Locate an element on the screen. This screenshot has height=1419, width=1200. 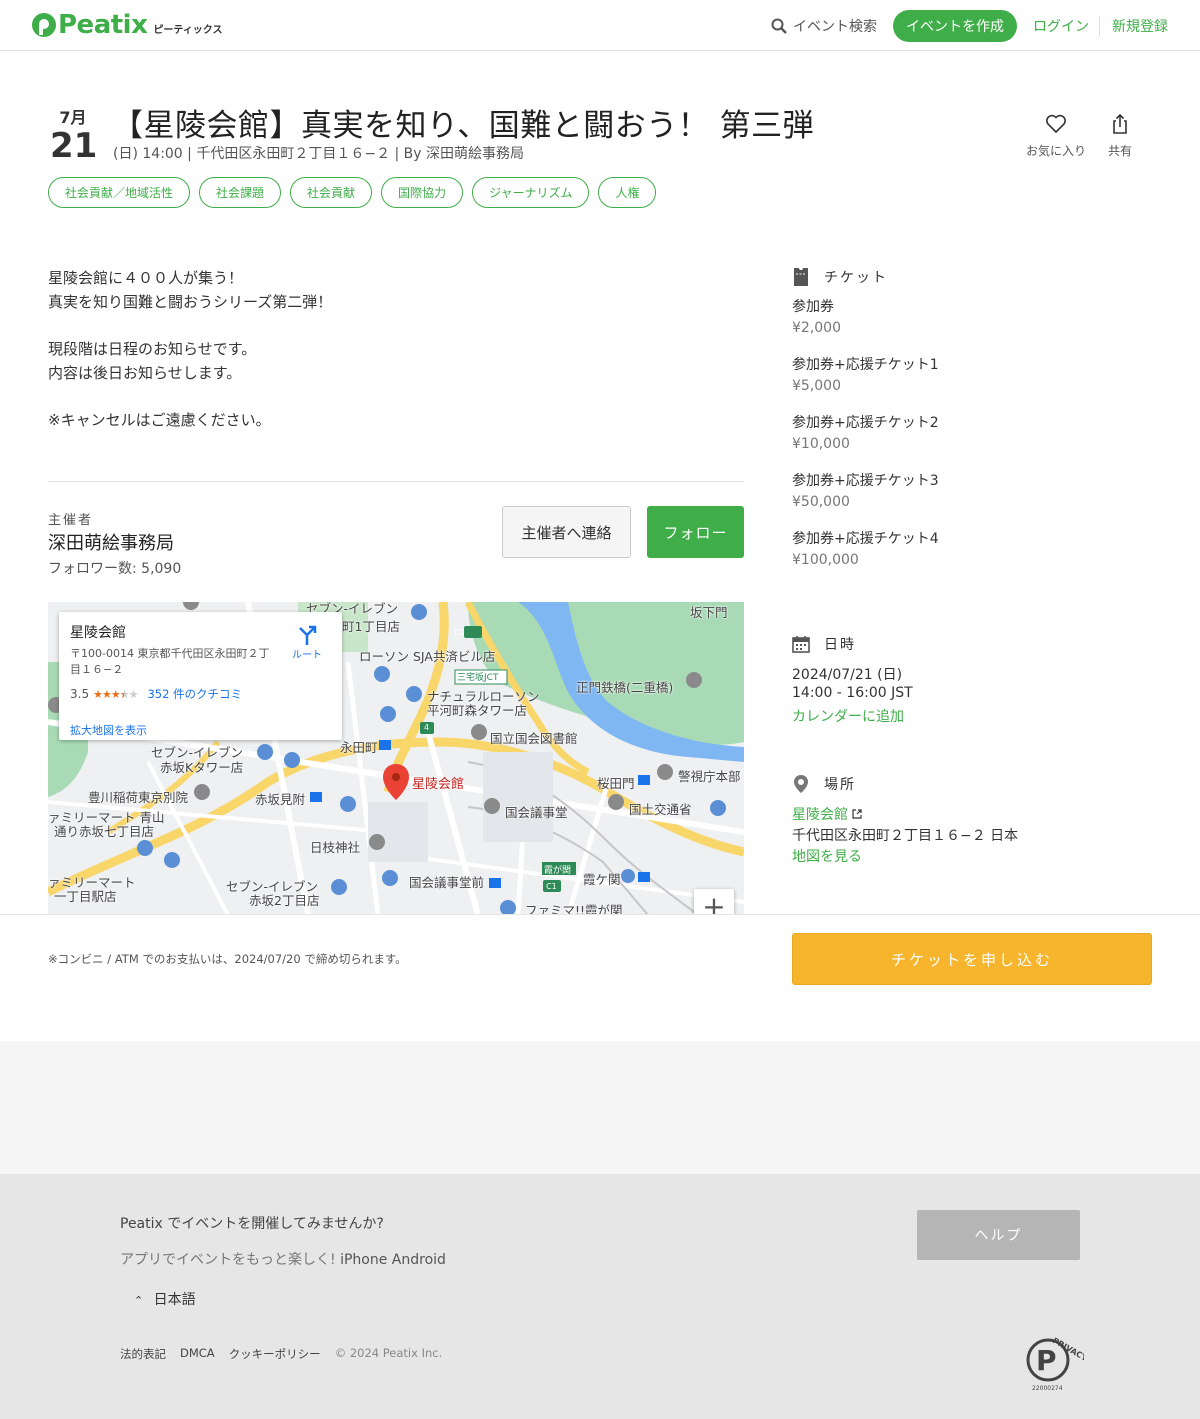
add-to-calendar-link: カレンダーに追加 is located at coordinates (848, 716).